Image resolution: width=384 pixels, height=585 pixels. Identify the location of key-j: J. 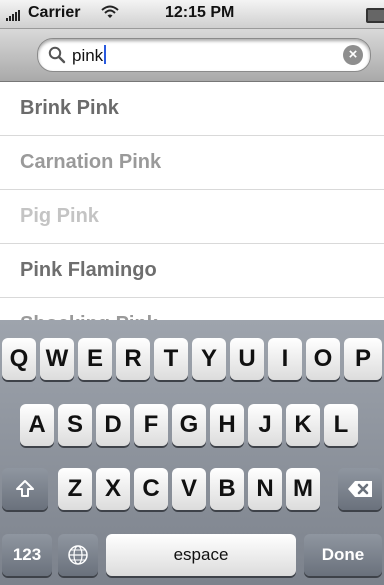
(265, 425).